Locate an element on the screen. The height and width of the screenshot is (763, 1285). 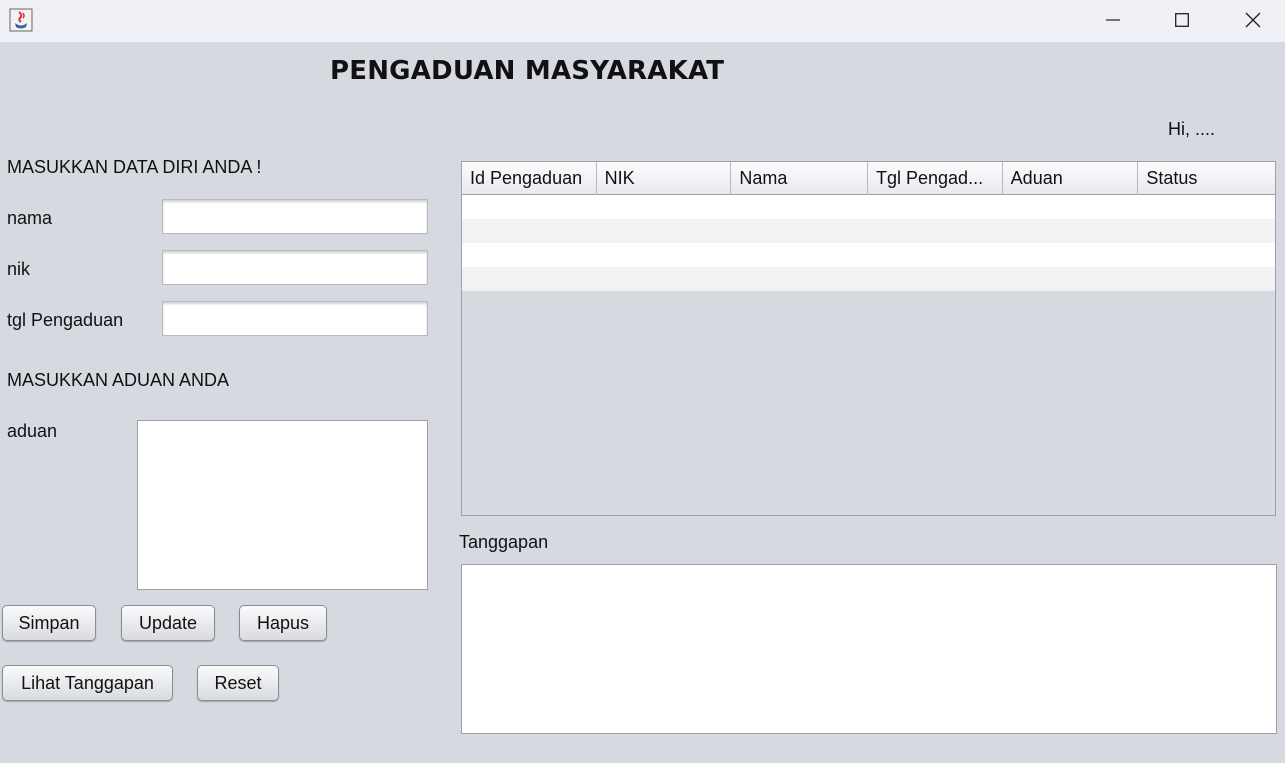
aduan-label: aduan is located at coordinates (32, 431).